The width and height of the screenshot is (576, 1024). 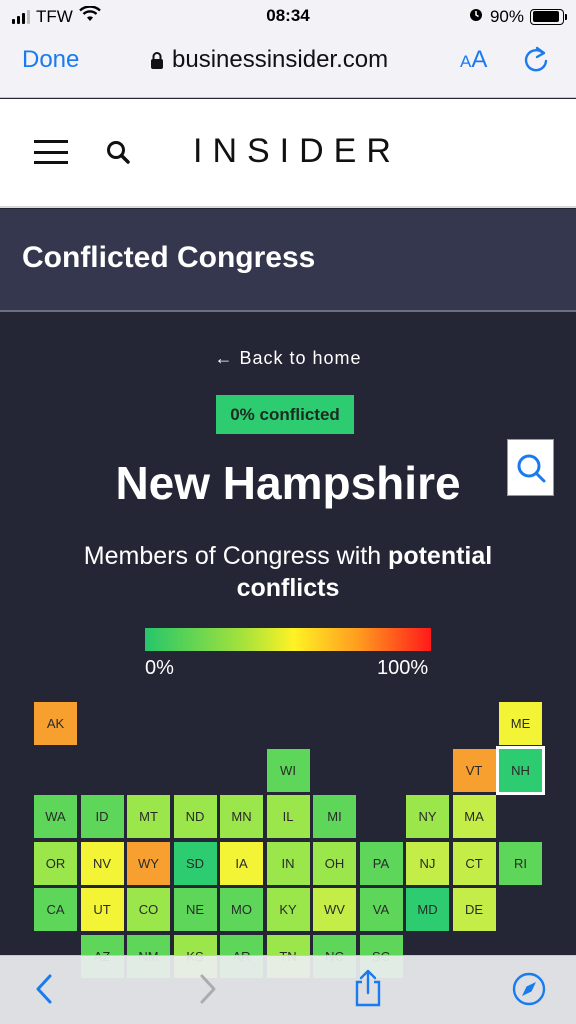 What do you see at coordinates (157, 60) in the screenshot?
I see `lock-icon` at bounding box center [157, 60].